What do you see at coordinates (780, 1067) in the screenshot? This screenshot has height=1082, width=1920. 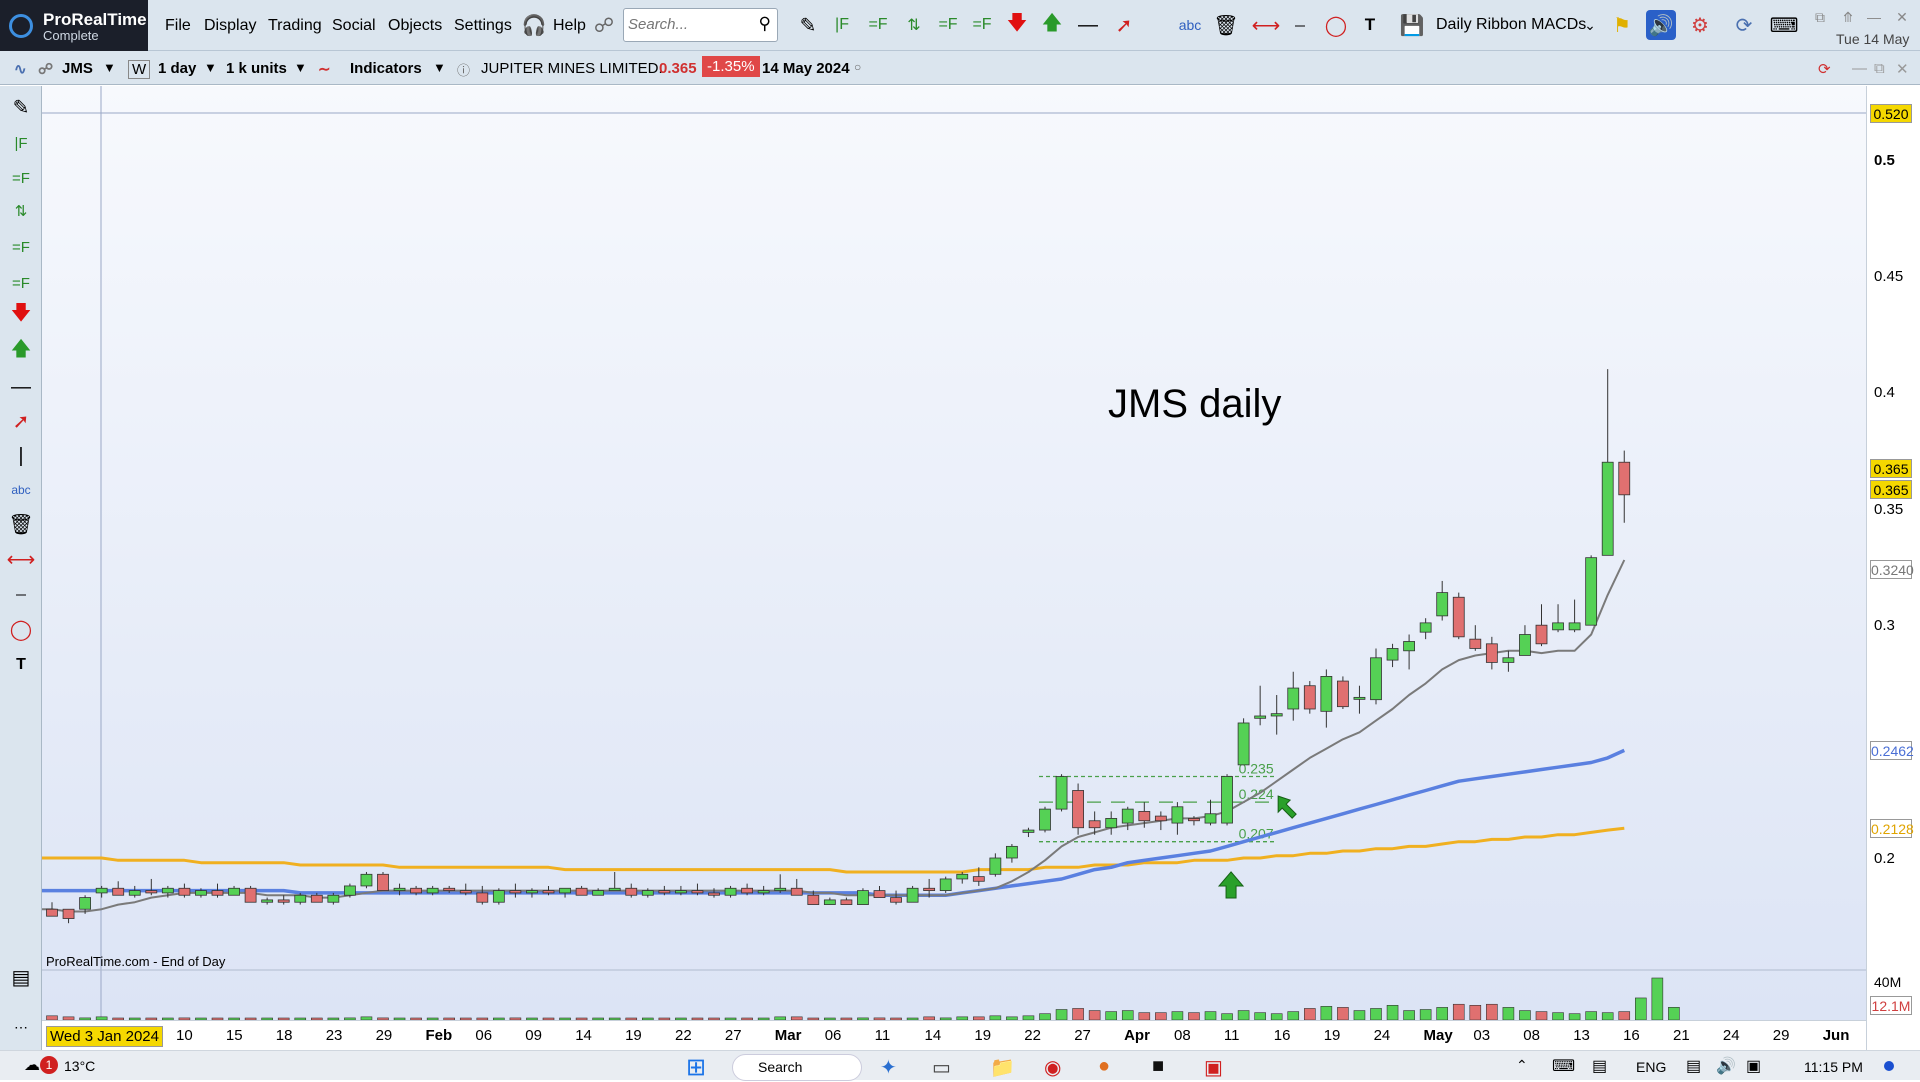 I see `taskbar-search: Search` at bounding box center [780, 1067].